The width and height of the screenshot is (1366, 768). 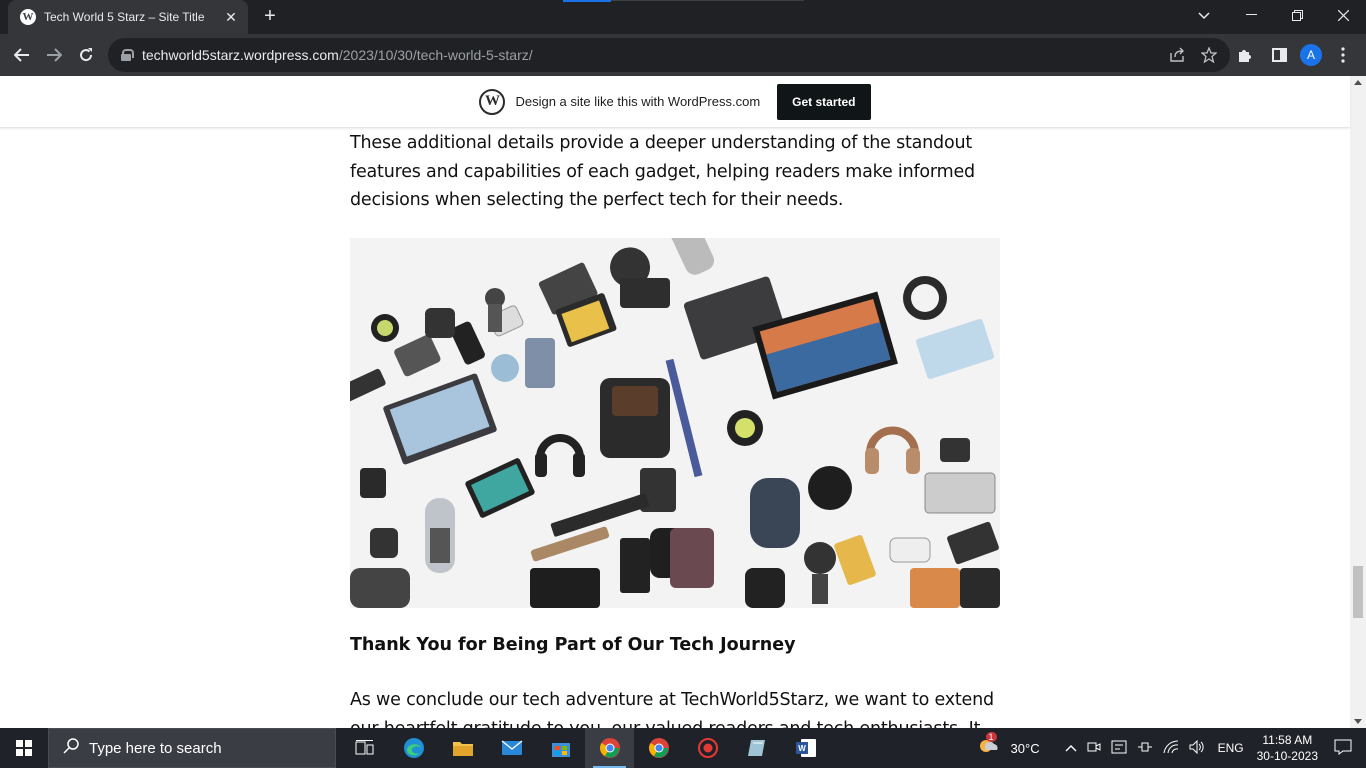 I want to click on system-tray: 1 30°C ENG 11:58 AM 30-10-2023, so click(x=1169, y=748).